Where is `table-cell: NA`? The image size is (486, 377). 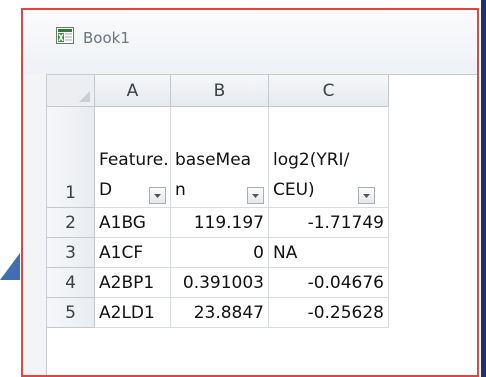 table-cell: NA is located at coordinates (329, 253).